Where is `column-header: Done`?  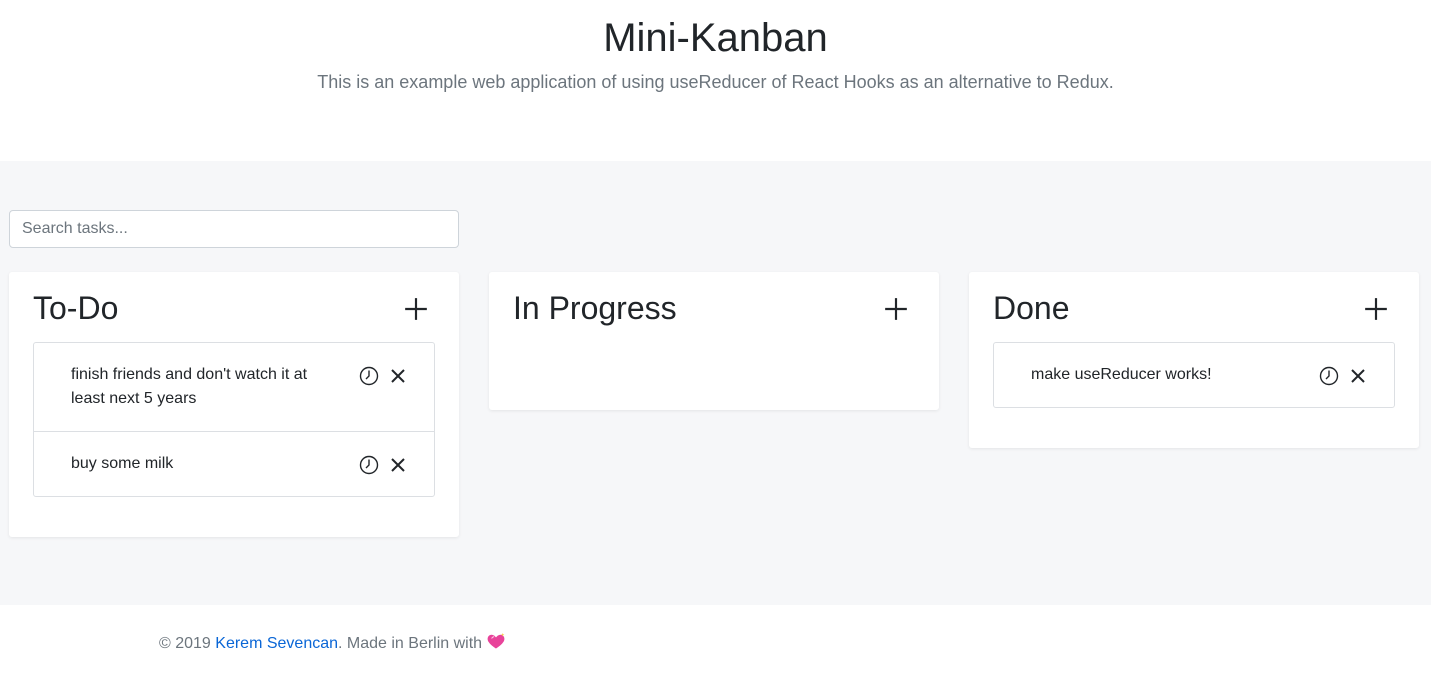 column-header: Done is located at coordinates (1194, 307).